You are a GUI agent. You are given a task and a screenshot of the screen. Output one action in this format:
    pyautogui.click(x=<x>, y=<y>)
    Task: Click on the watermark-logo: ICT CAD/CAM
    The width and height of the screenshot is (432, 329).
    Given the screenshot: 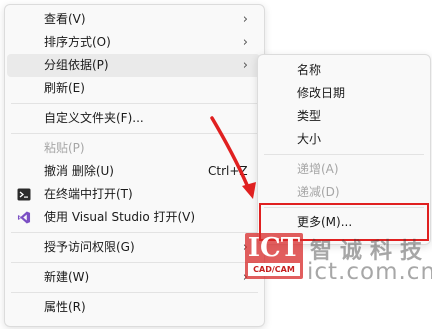 What is the action you would take?
    pyautogui.click(x=274, y=256)
    